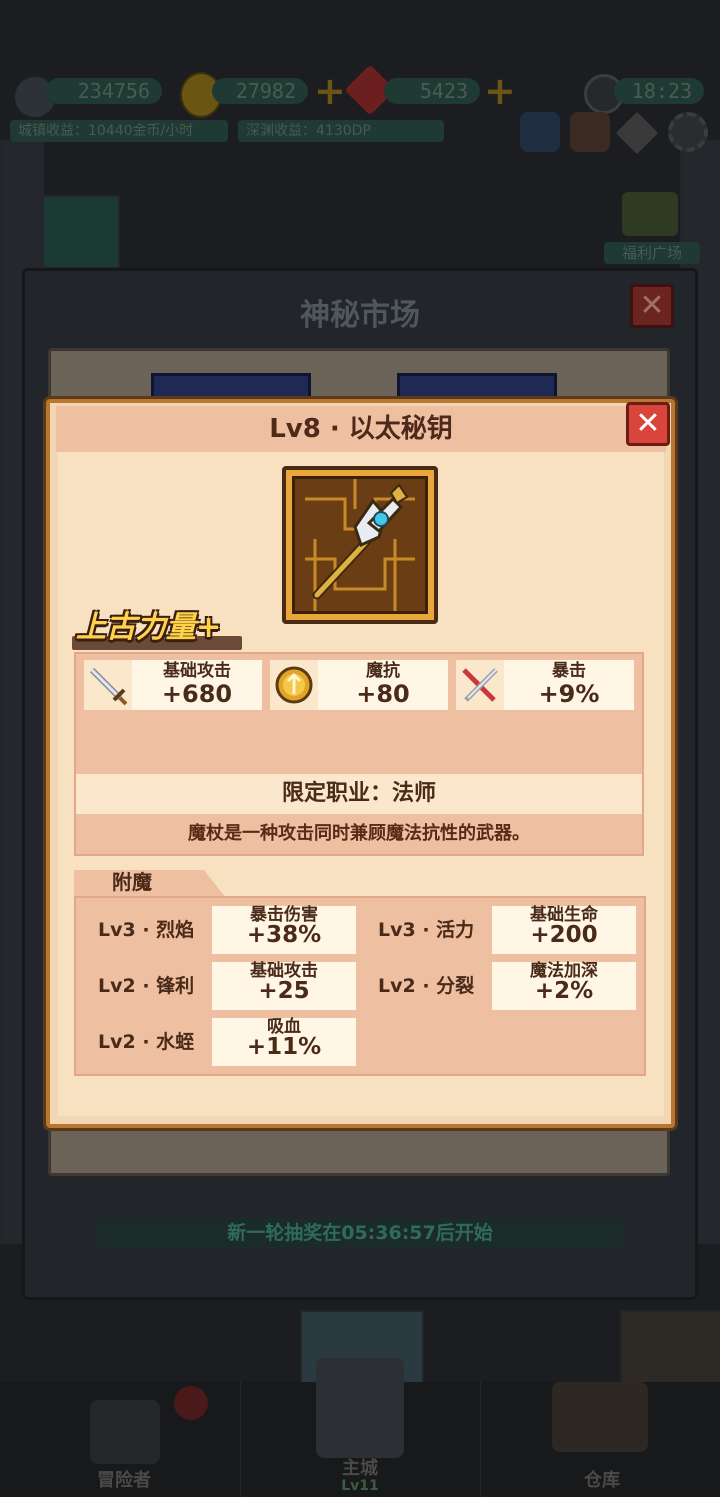 The image size is (720, 1497). I want to click on crossed-swords-icon, so click(480, 685).